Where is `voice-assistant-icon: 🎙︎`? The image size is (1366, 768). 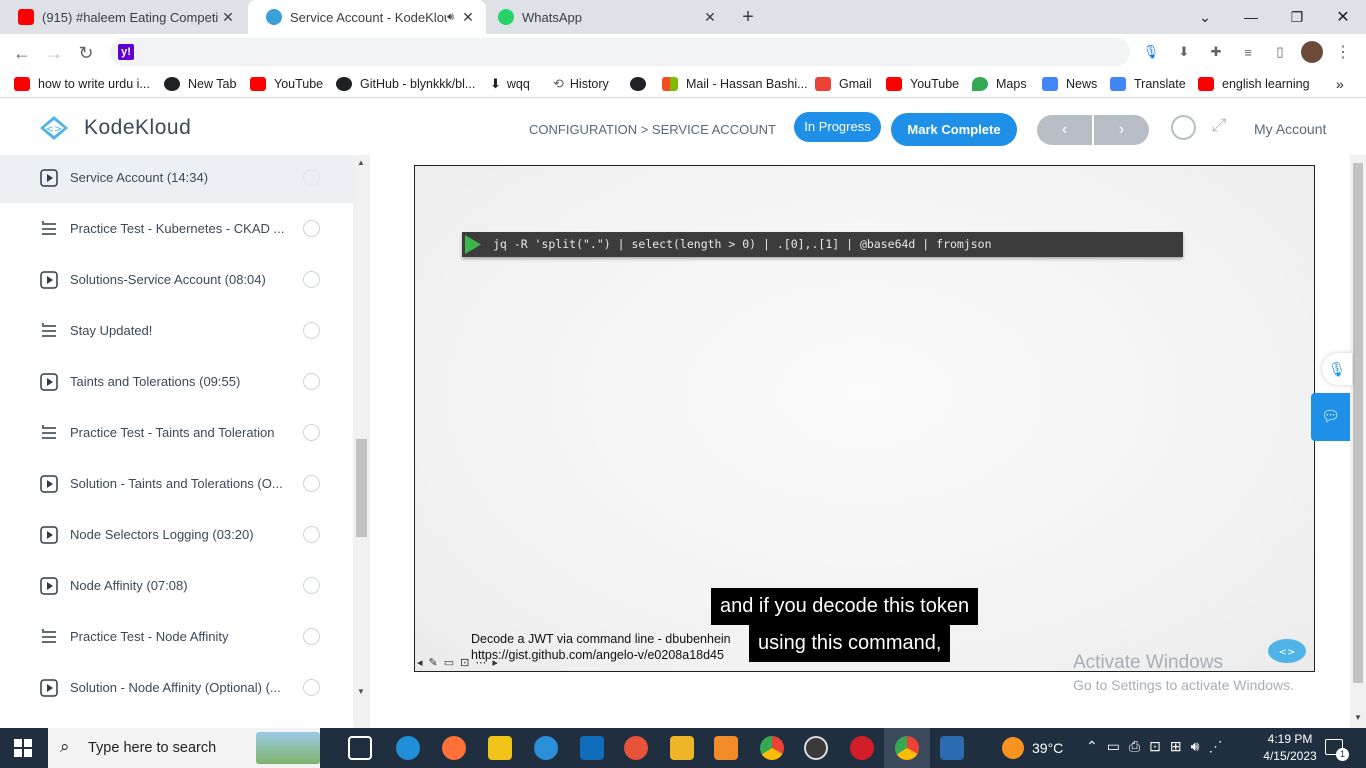
voice-assistant-icon: 🎙︎ is located at coordinates (1337, 369).